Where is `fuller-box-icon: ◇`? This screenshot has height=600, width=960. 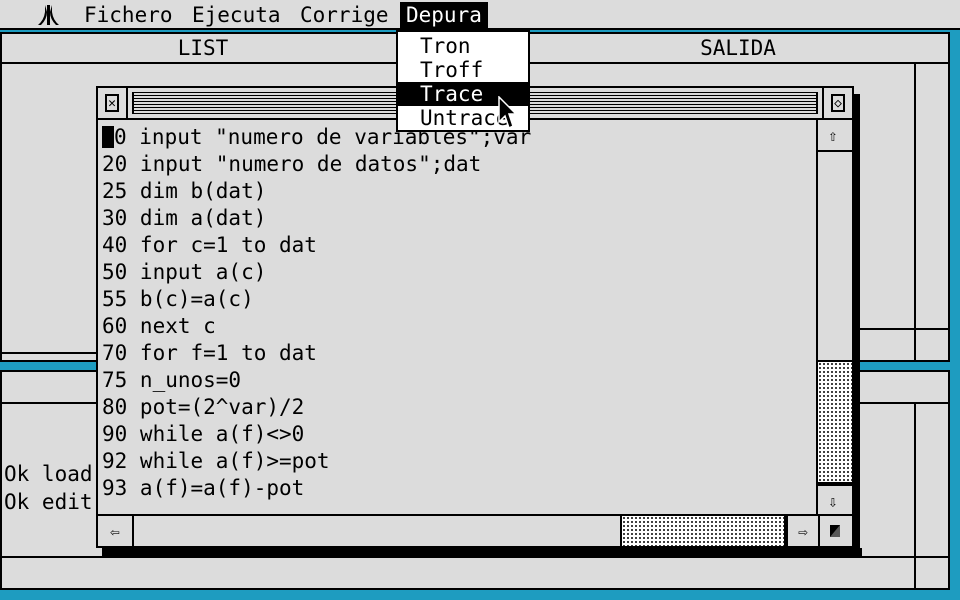
fuller-box-icon: ◇ is located at coordinates (837, 103).